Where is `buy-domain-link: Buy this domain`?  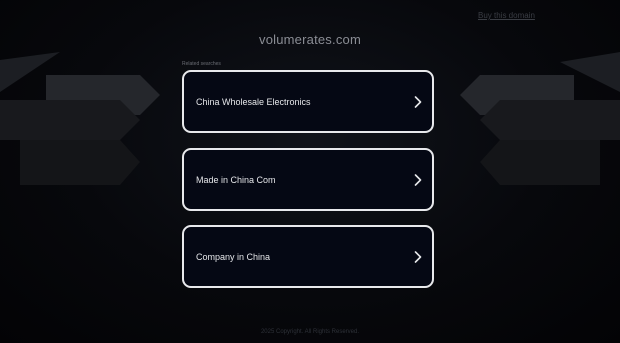
buy-domain-link: Buy this domain is located at coordinates (506, 15).